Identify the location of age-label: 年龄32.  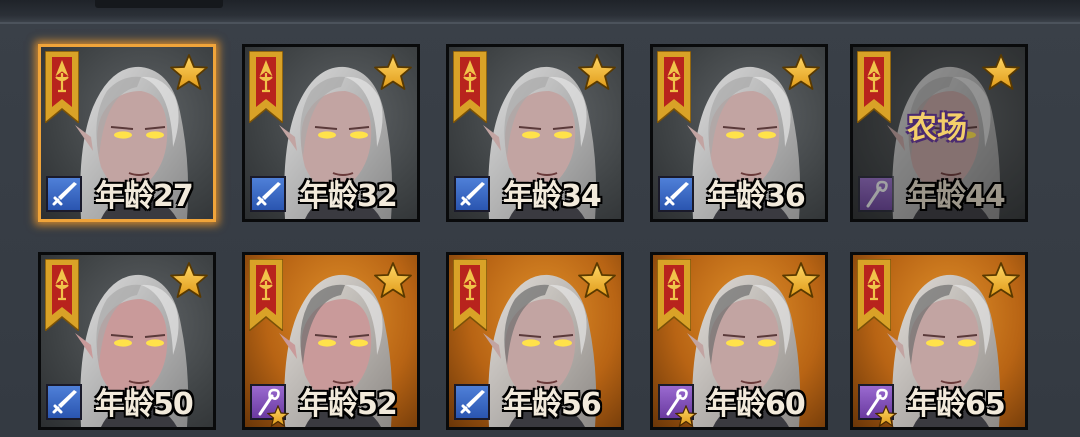
(348, 196).